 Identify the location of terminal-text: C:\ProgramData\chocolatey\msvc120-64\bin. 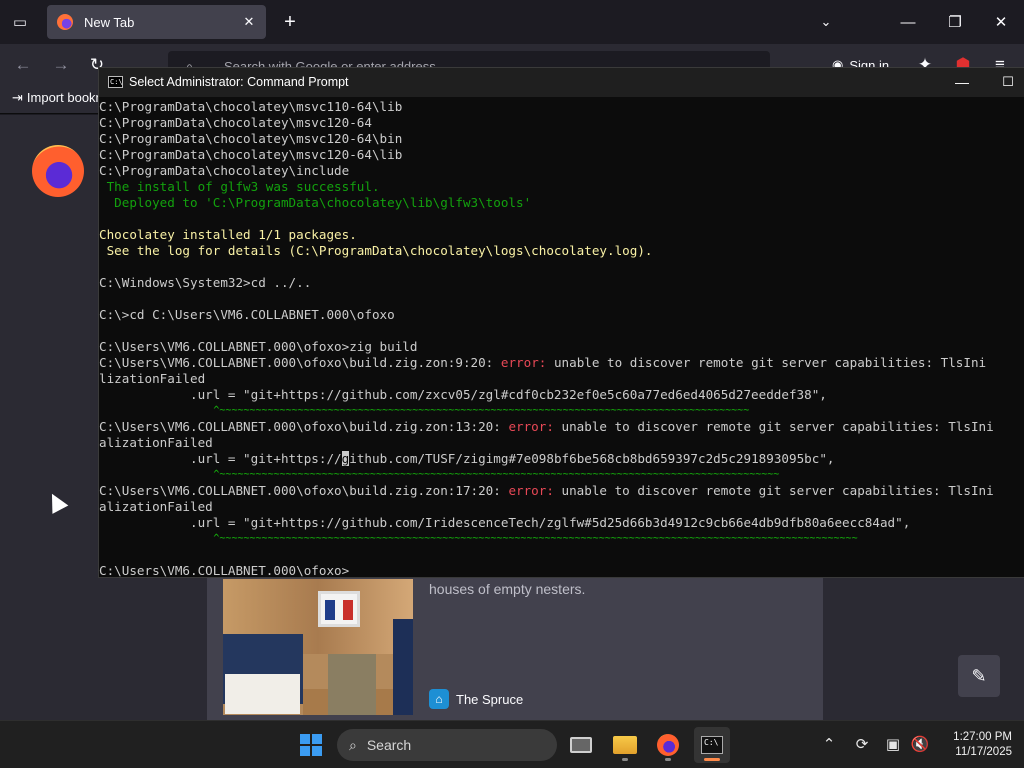
(251, 138).